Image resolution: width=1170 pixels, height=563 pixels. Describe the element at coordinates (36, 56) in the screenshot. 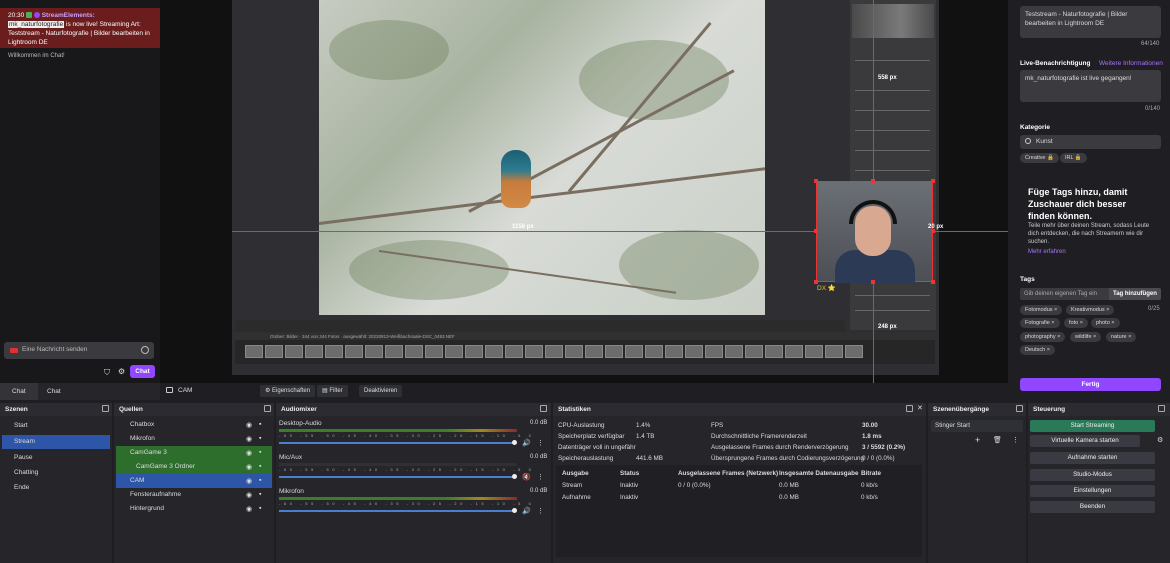

I see `chat-welcome: Willkommen im Chat!` at that location.